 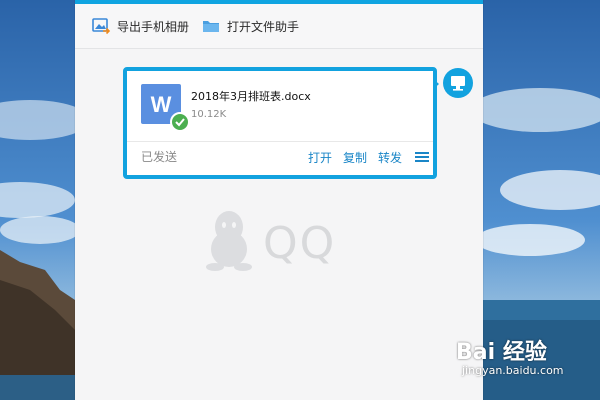 I want to click on chat-toolbar: 导出手机相册 打开文件助手, so click(x=279, y=26).